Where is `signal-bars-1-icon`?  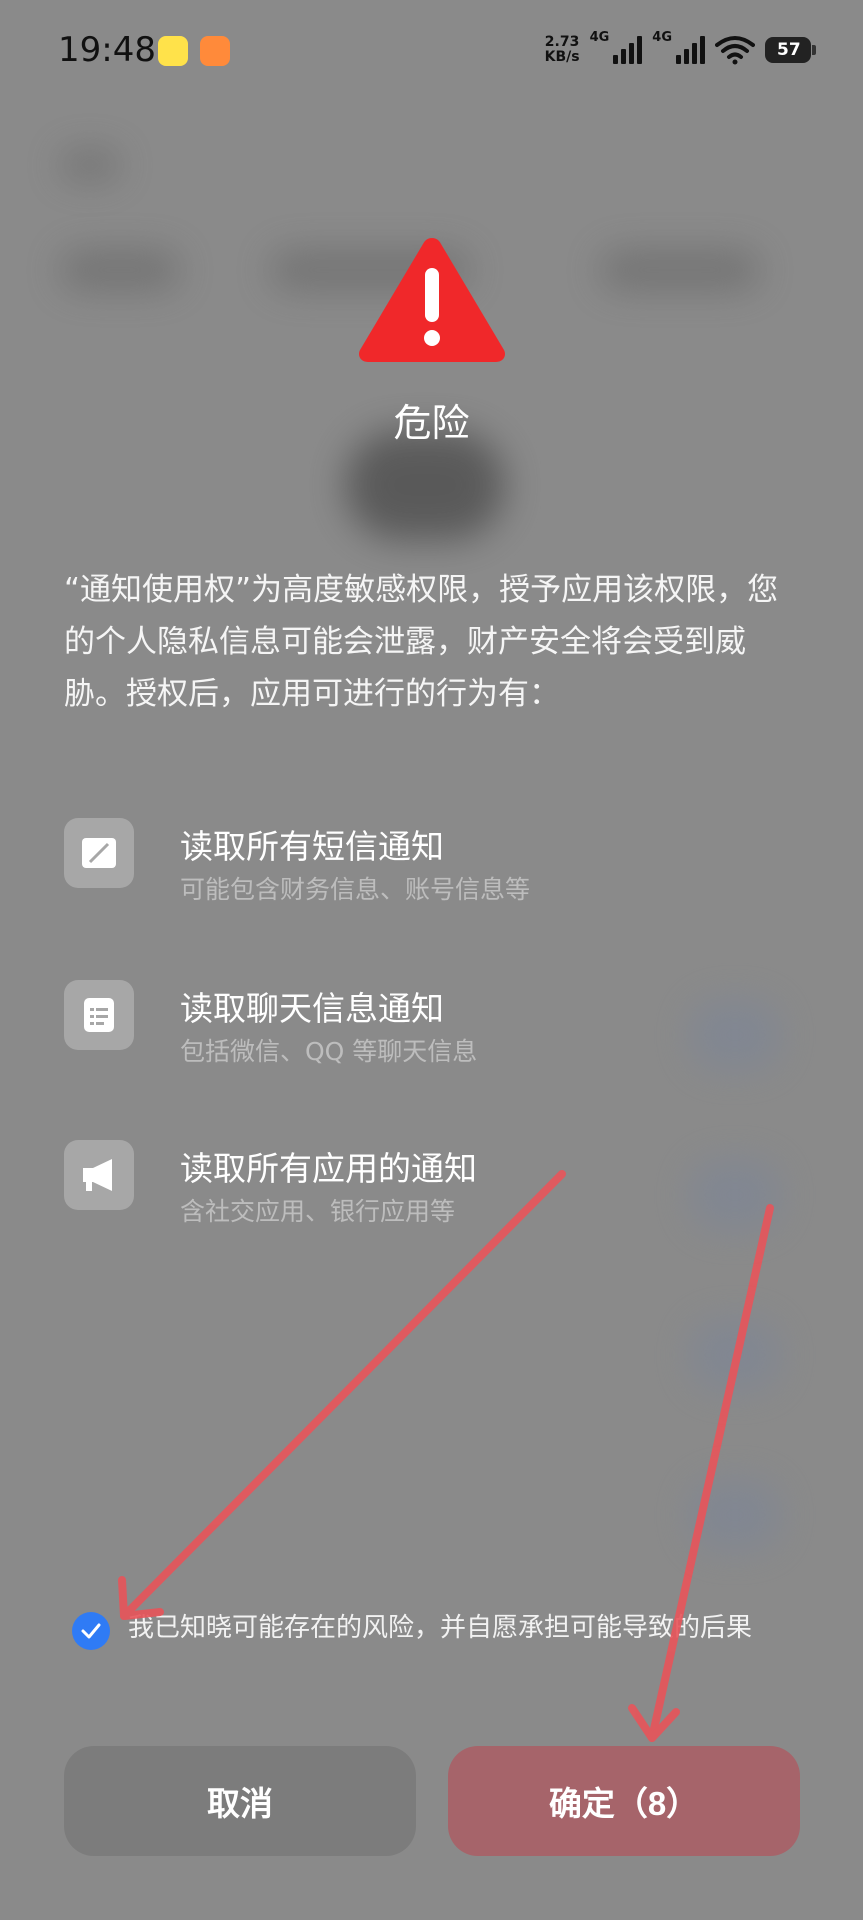
signal-bars-1-icon is located at coordinates (628, 50).